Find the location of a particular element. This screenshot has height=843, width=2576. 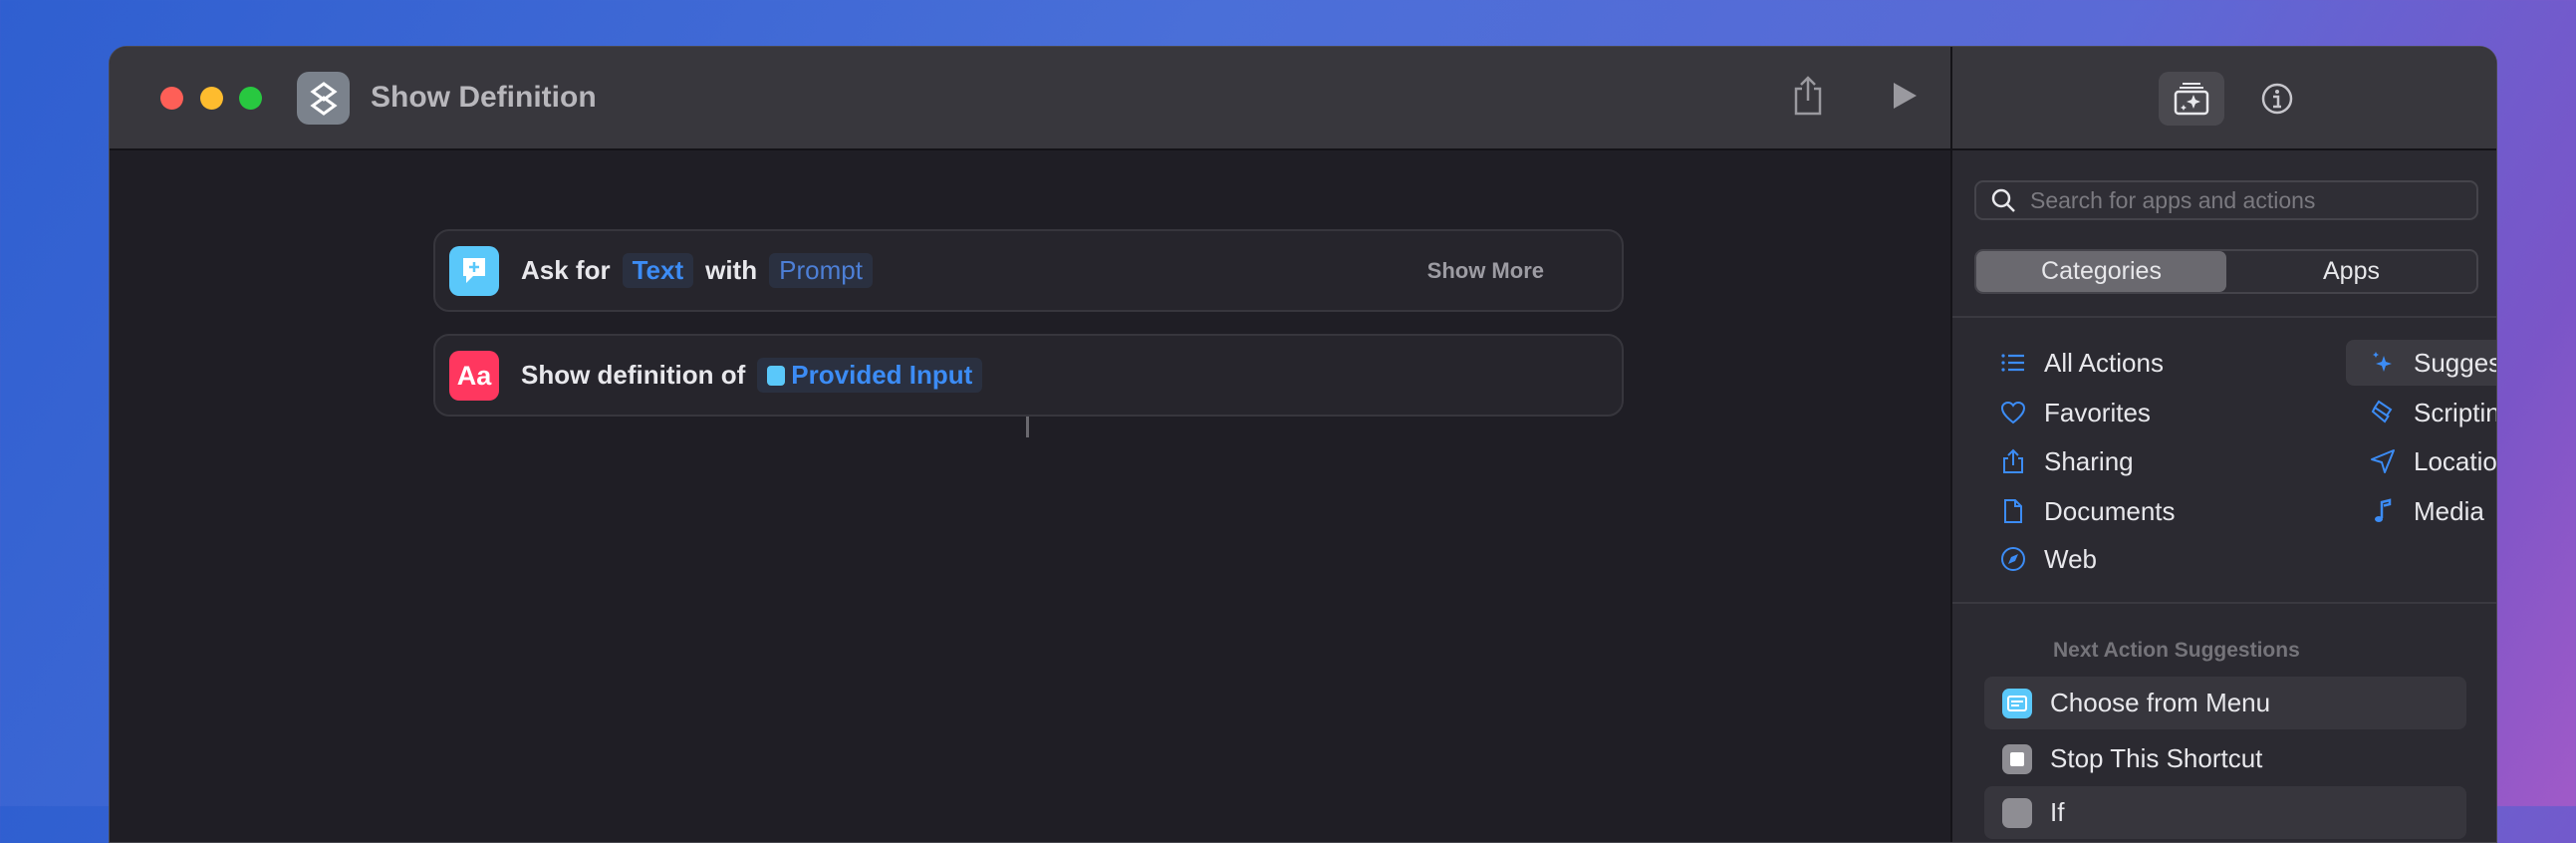

sparkles-icon is located at coordinates (2382, 362).